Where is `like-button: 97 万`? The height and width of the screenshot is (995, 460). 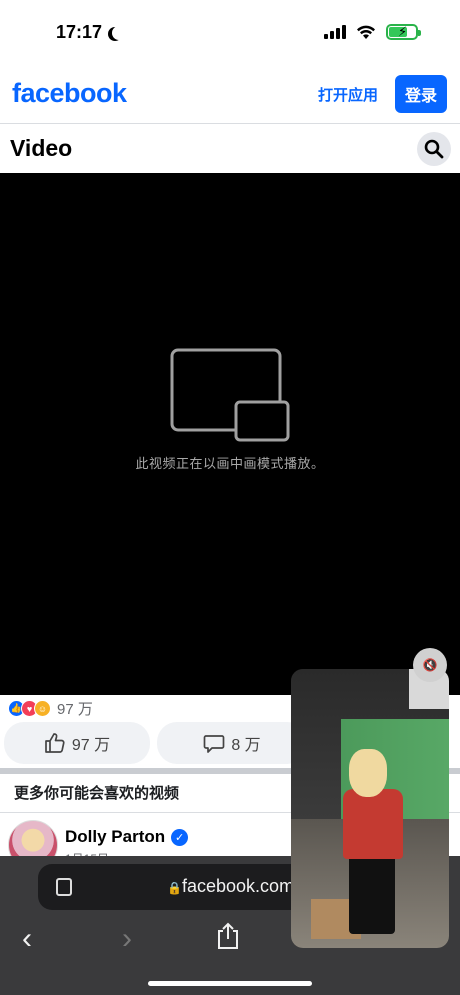 like-button: 97 万 is located at coordinates (77, 743).